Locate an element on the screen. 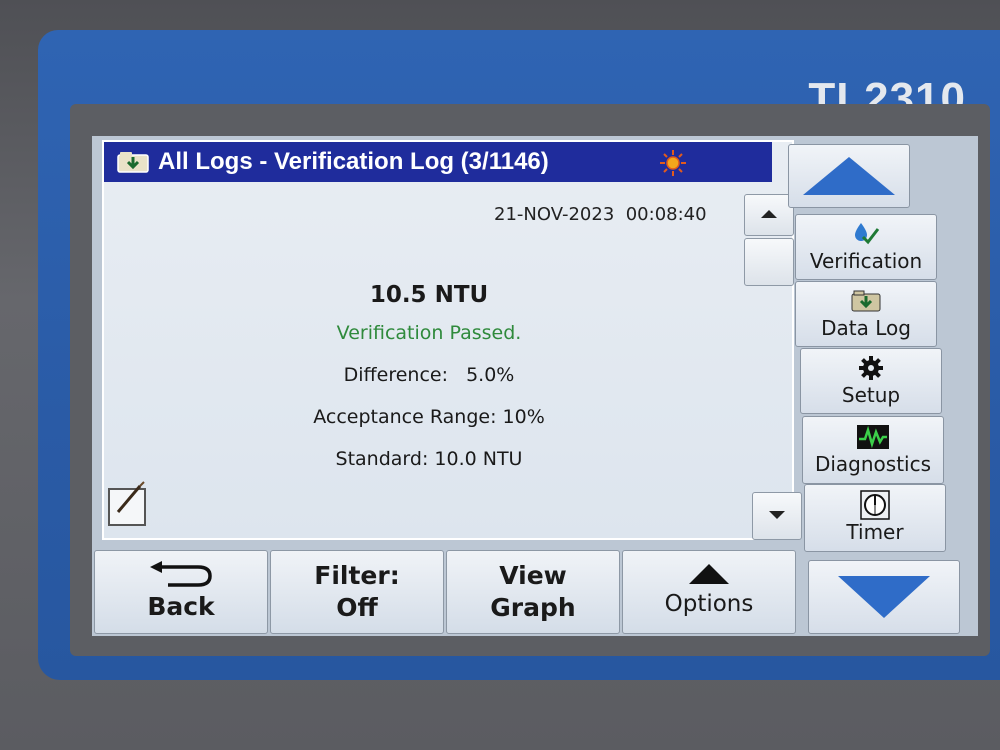  title-bar: All Logs - Verification Log (3/1146) is located at coordinates (438, 162).